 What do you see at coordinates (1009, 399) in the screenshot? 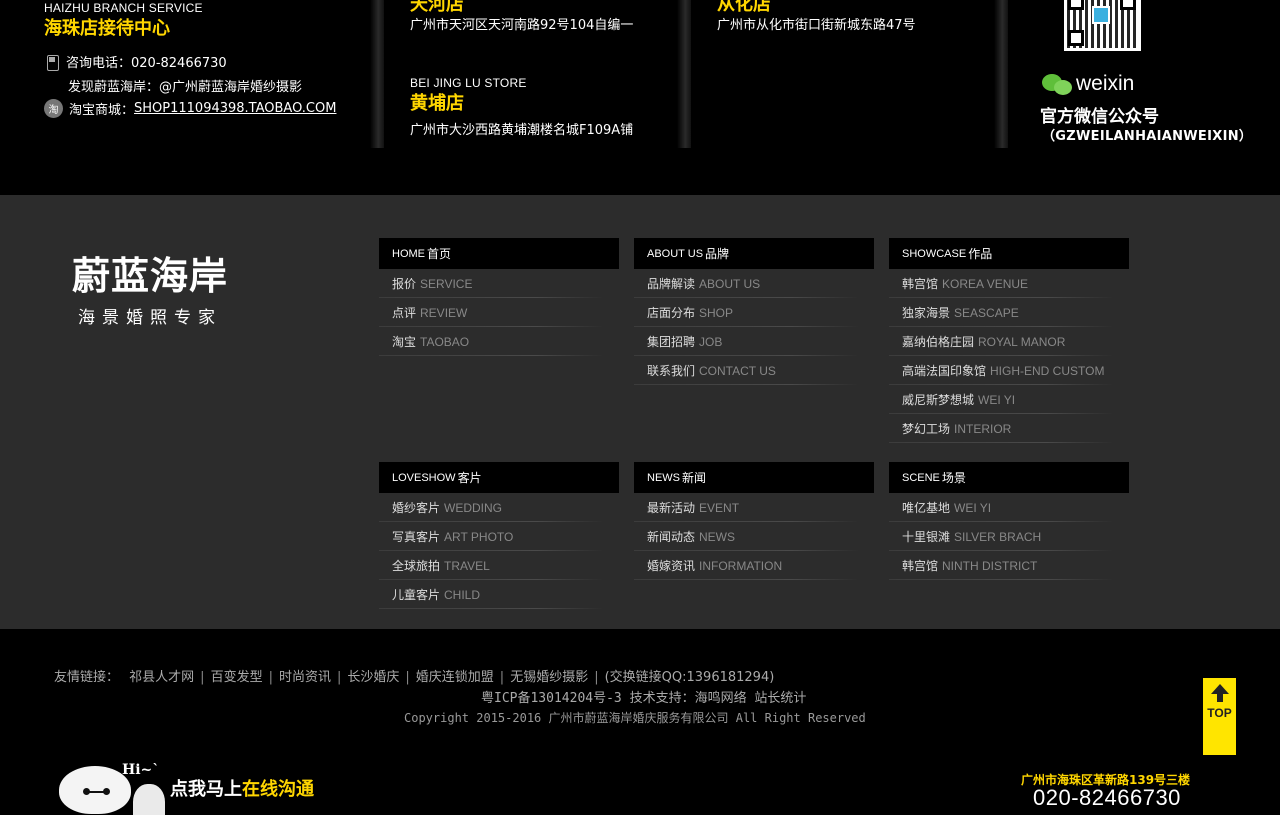
I see `nav-item-wei-yi: 威尼斯梦想城 WEI YI` at bounding box center [1009, 399].